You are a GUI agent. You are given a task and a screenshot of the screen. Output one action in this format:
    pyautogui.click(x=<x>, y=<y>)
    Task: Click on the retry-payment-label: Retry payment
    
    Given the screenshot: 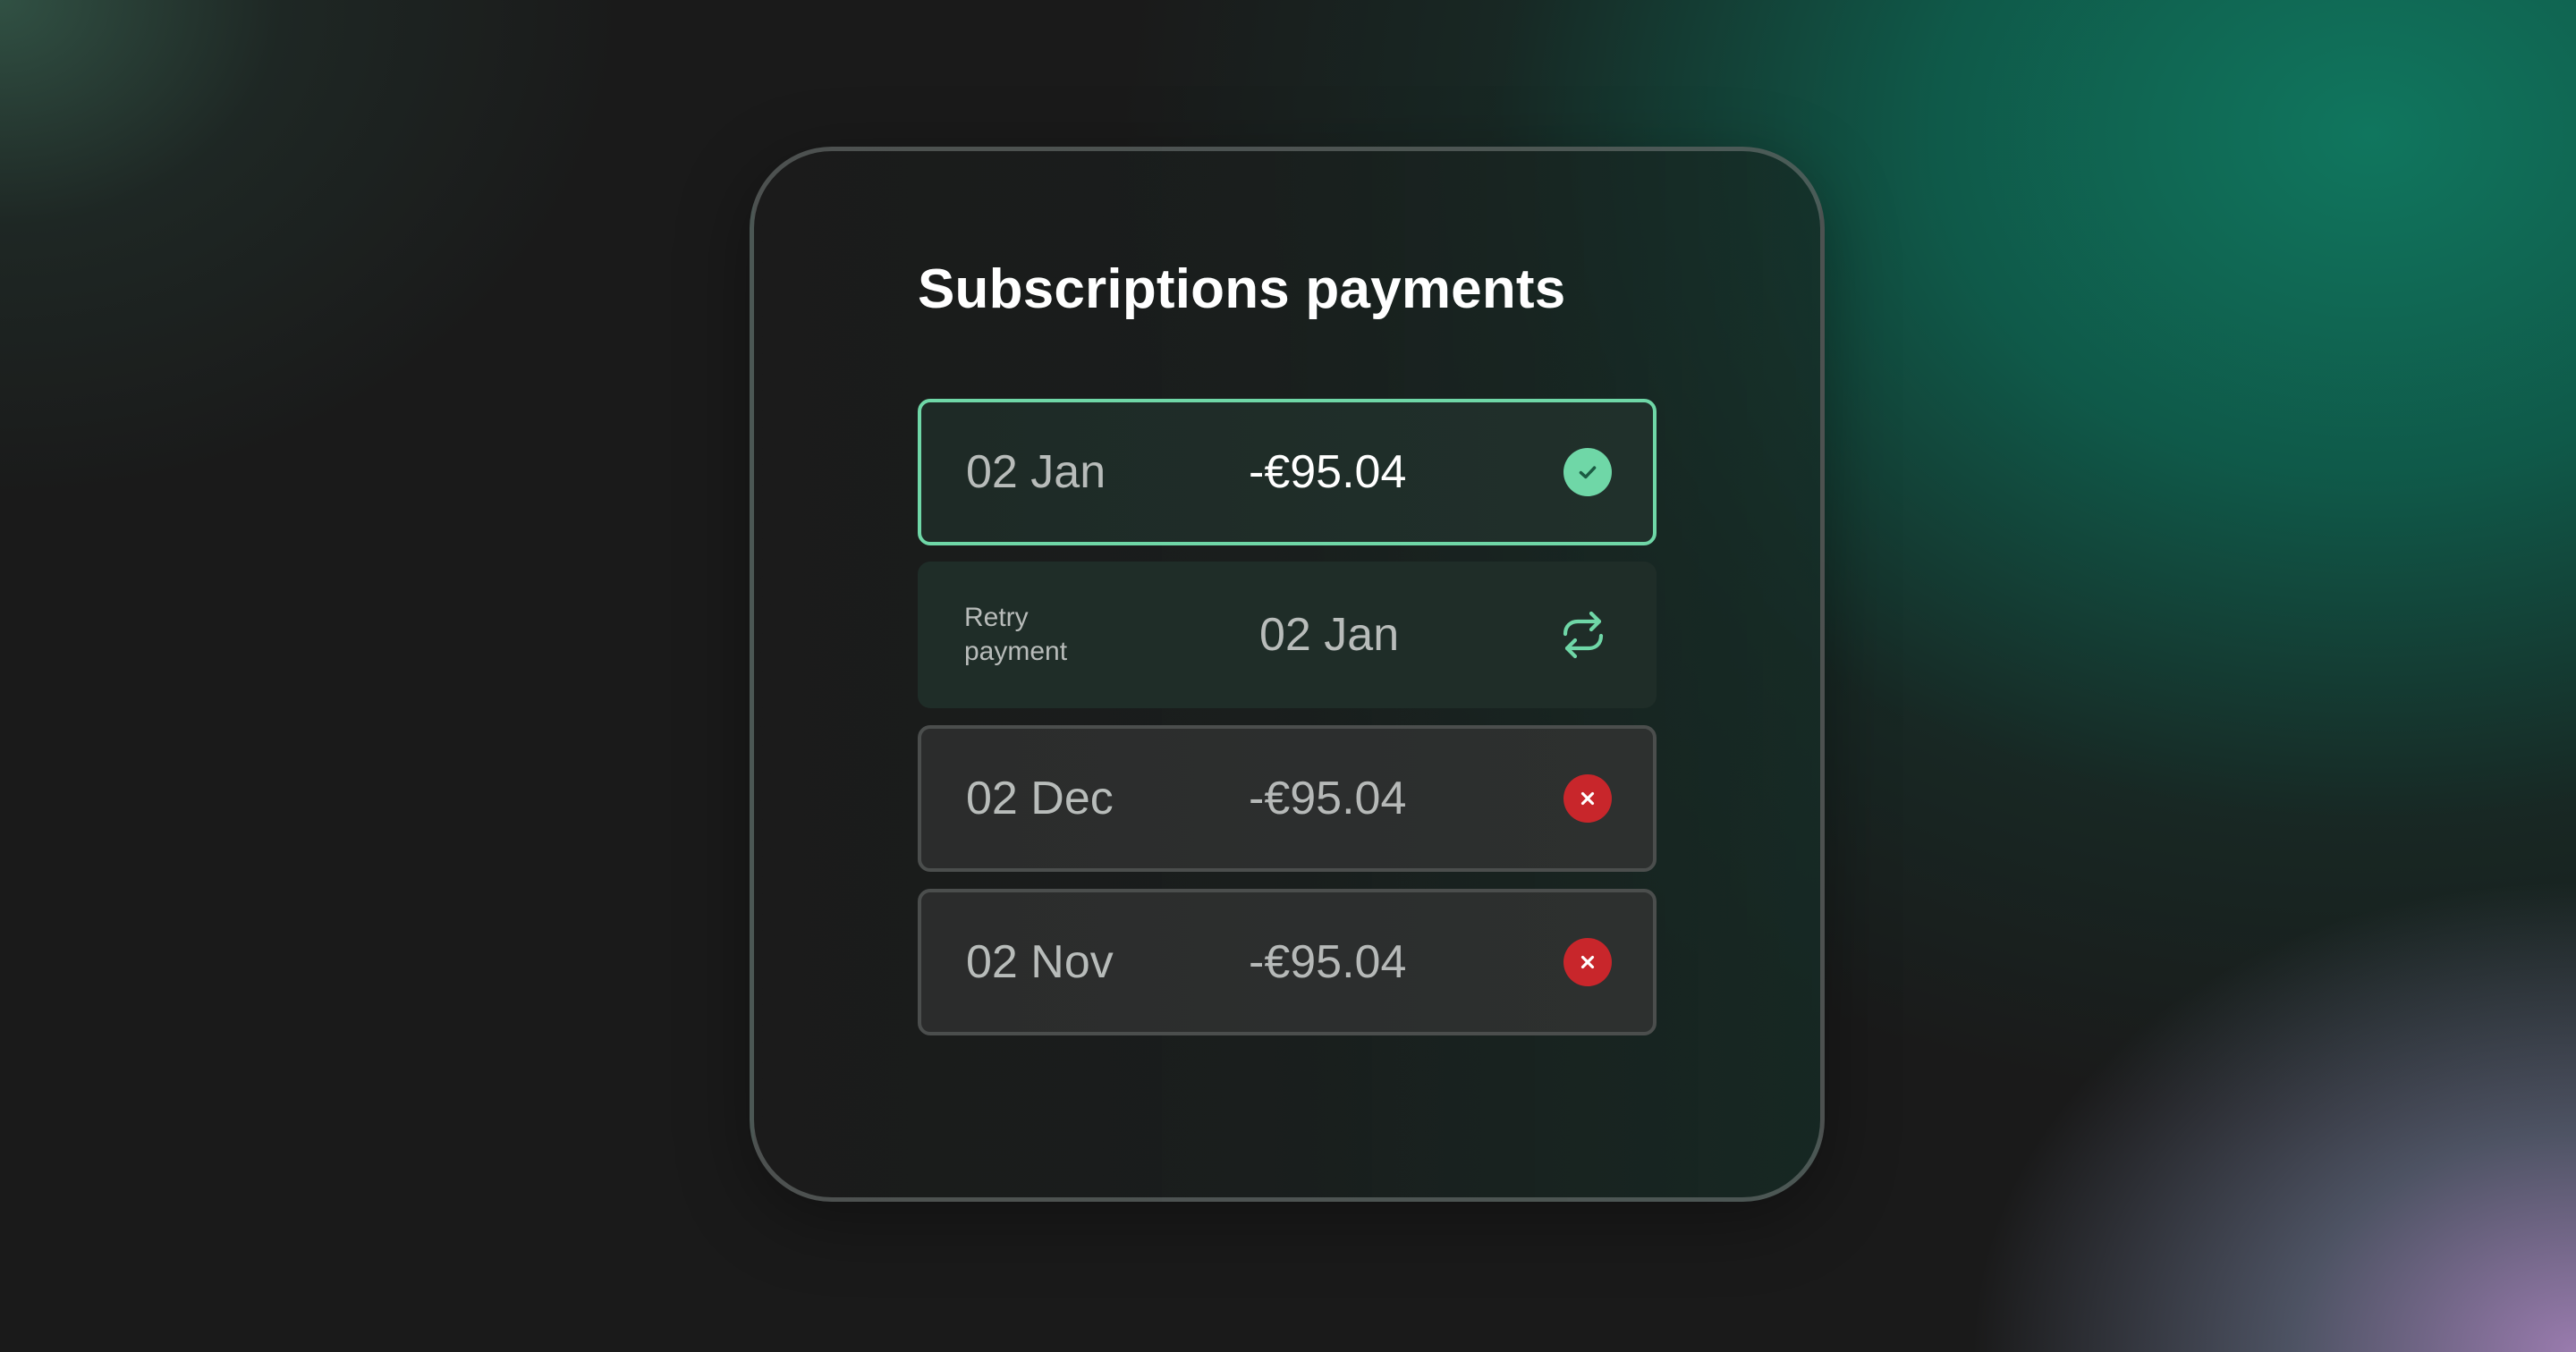 What is the action you would take?
    pyautogui.click(x=1016, y=634)
    